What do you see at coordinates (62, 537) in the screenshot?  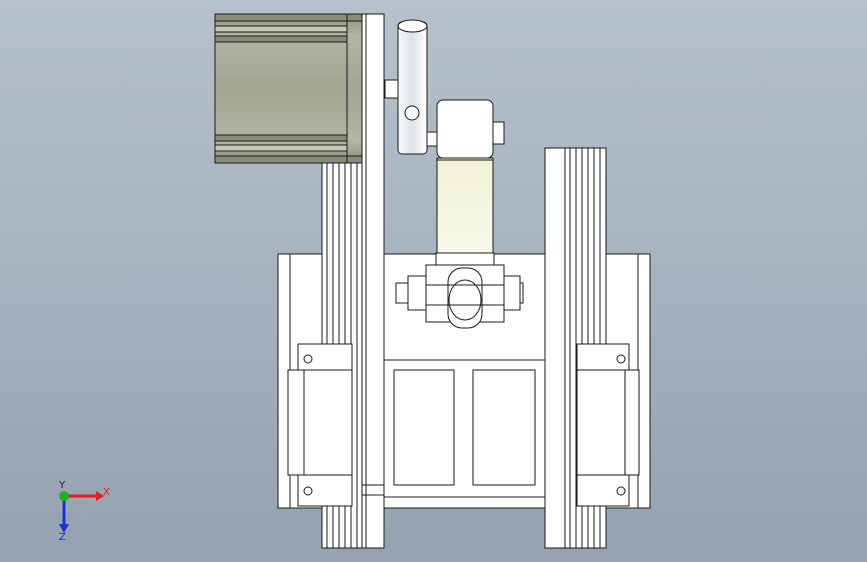 I see `z-axis-label: Z` at bounding box center [62, 537].